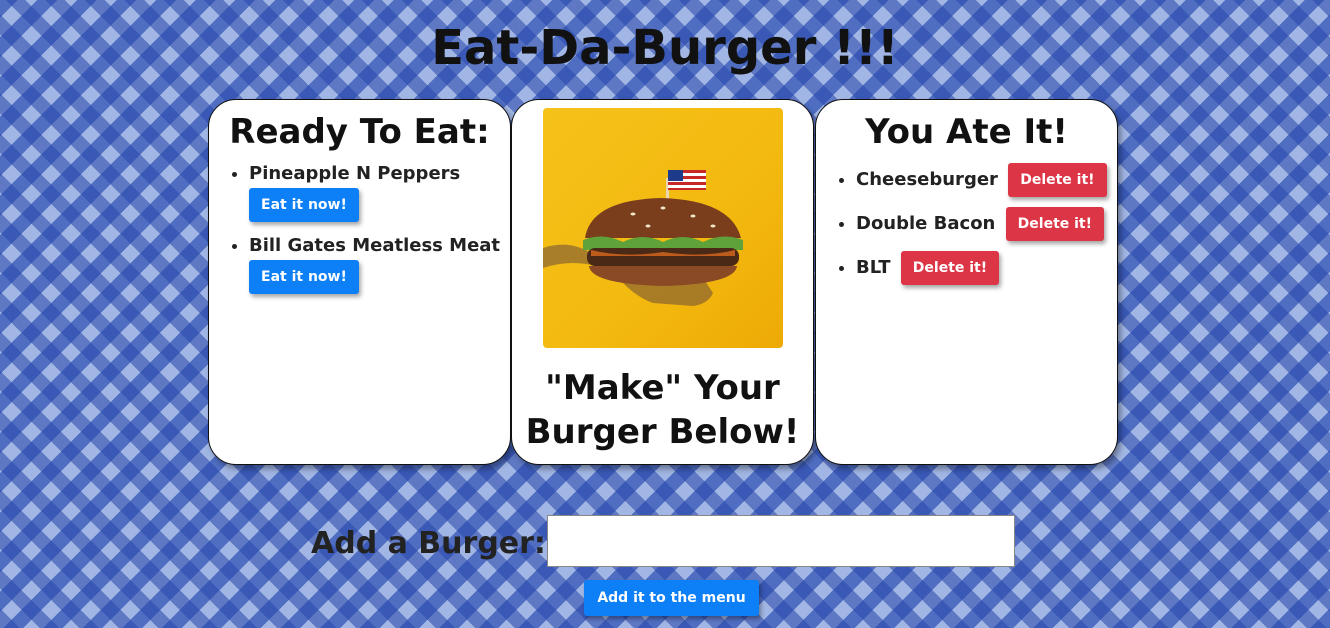 The height and width of the screenshot is (628, 1330). I want to click on burger-illustration, so click(643, 238).